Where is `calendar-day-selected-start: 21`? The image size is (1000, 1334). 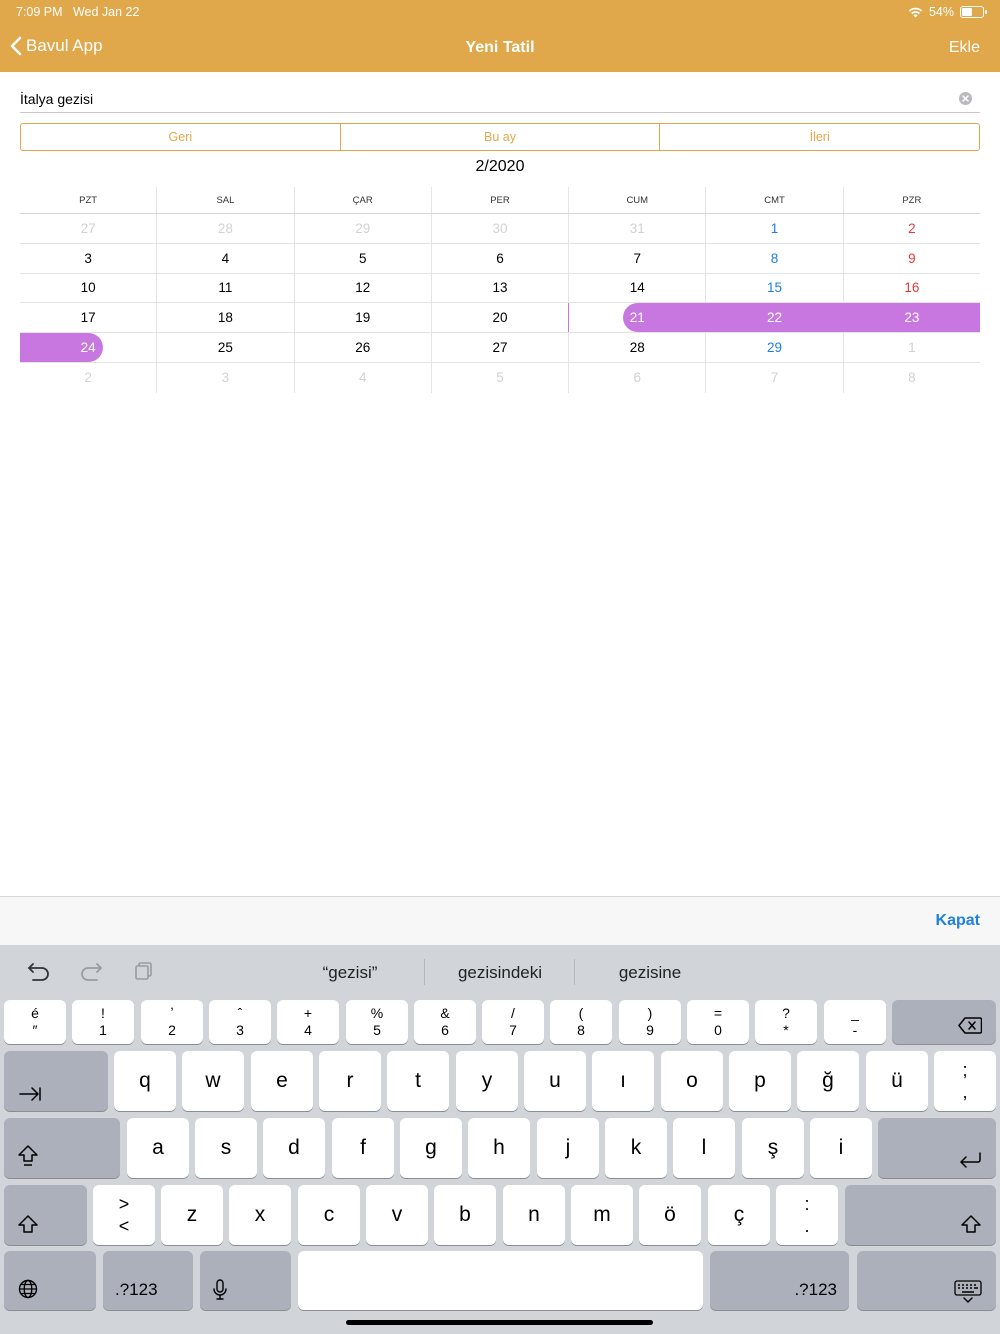 calendar-day-selected-start: 21 is located at coordinates (637, 318).